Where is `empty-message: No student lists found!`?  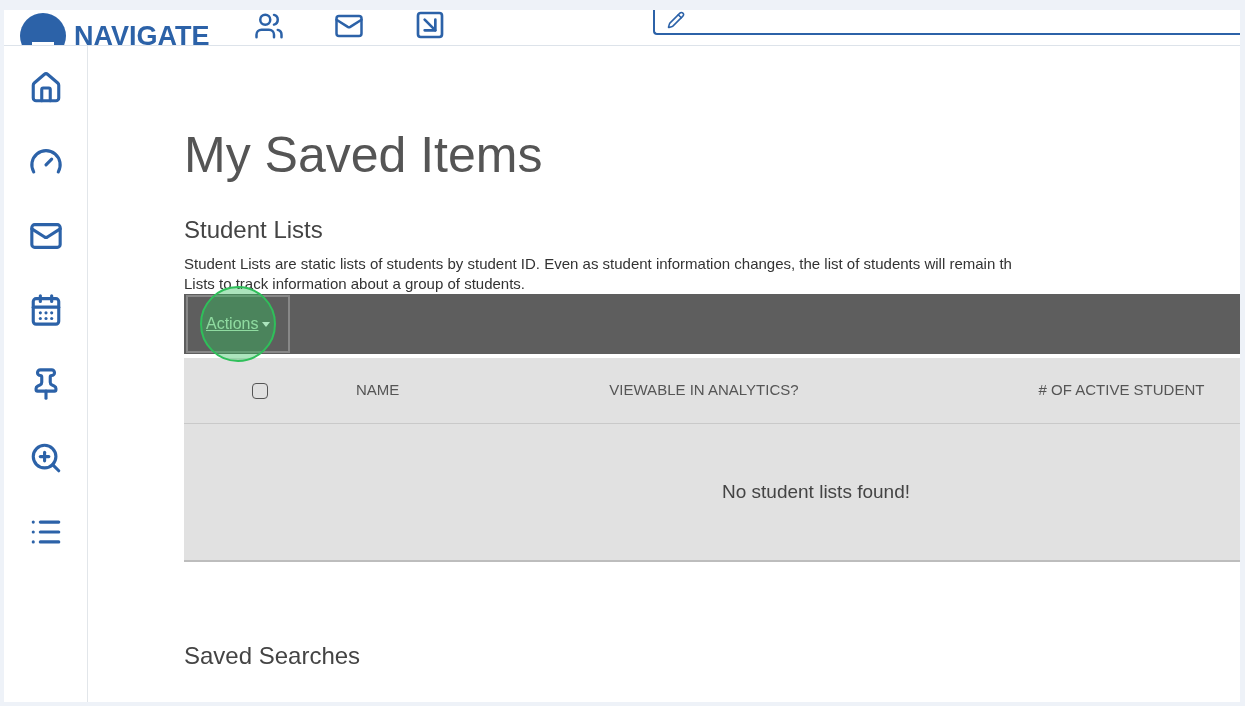
empty-message: No student lists found! is located at coordinates (816, 491).